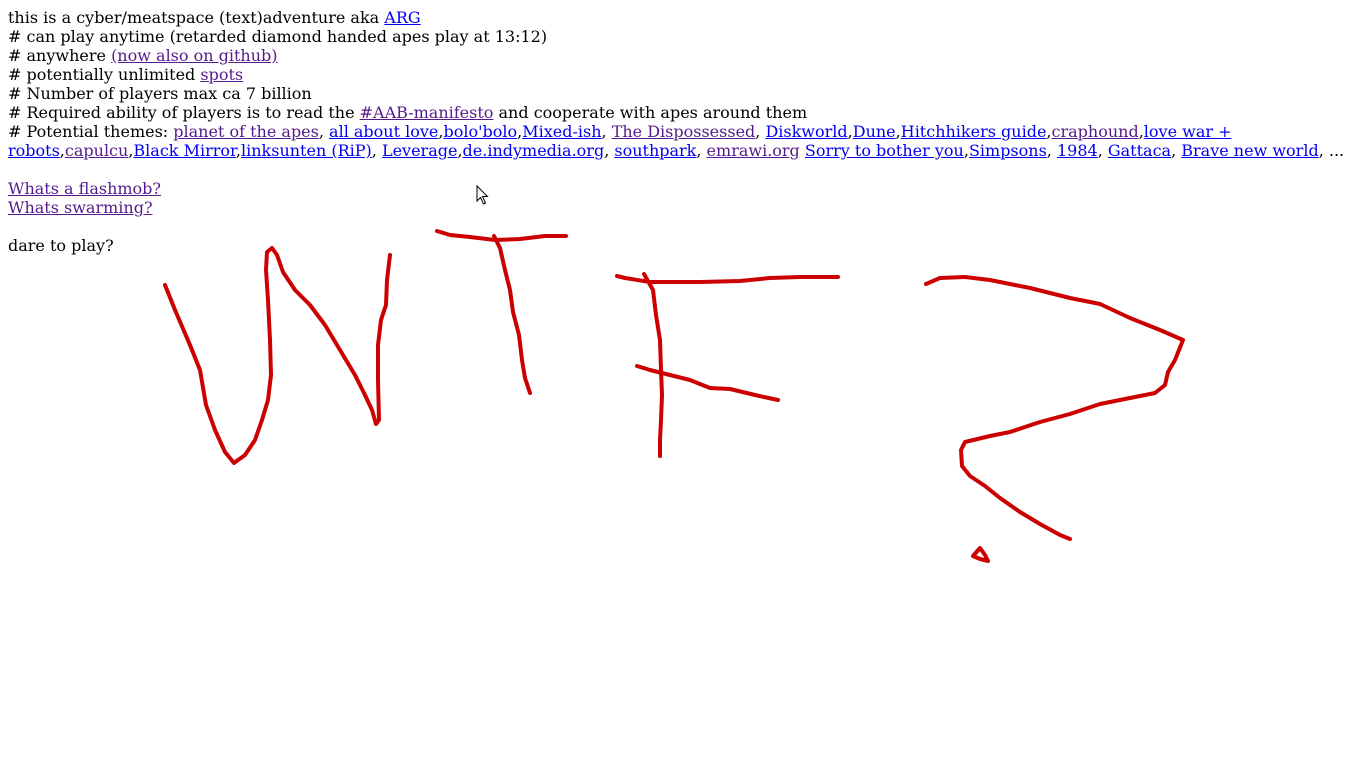  Describe the element at coordinates (246, 131) in the screenshot. I see `theme-link: planet of the apes` at that location.